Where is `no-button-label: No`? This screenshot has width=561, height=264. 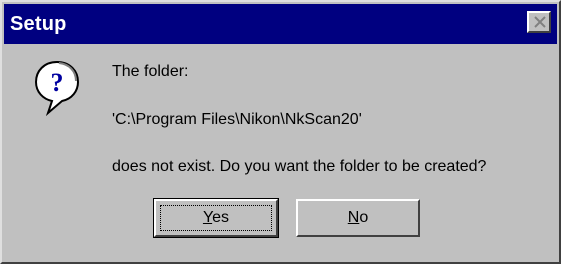
no-button-label: No is located at coordinates (358, 217).